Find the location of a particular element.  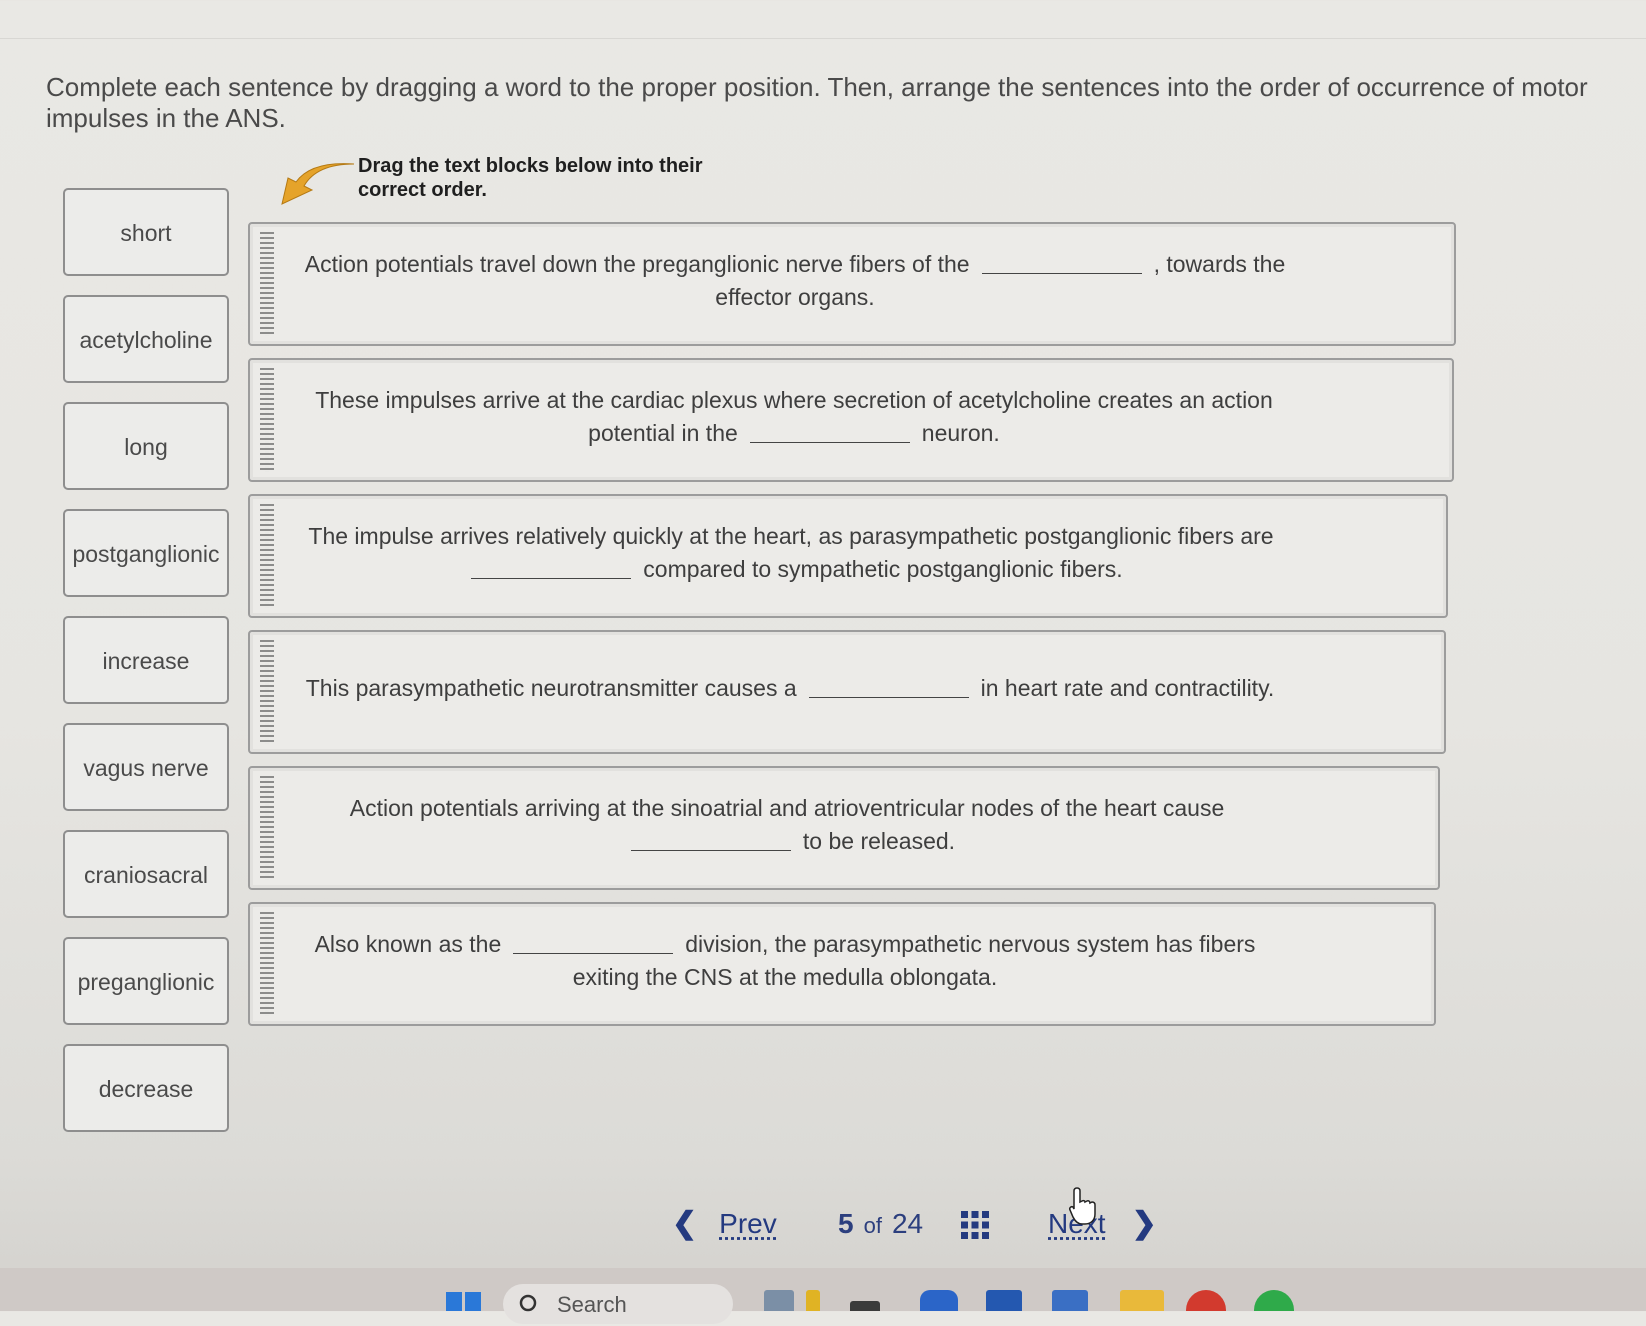

browser-app-icon is located at coordinates (1206, 1300).